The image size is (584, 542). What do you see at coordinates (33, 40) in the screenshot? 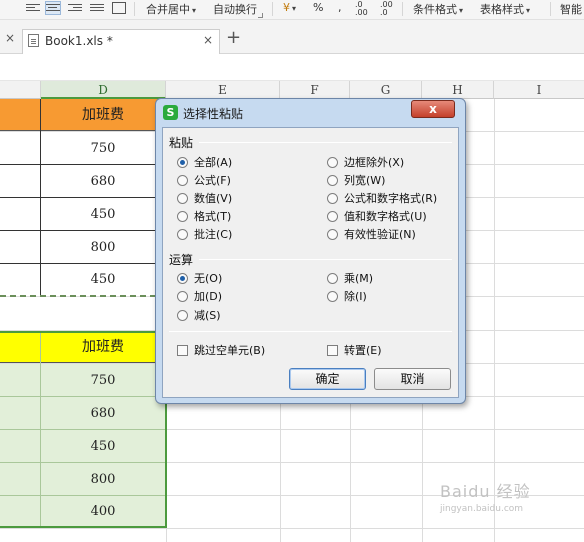
I see `spreadsheet-file-icon` at bounding box center [33, 40].